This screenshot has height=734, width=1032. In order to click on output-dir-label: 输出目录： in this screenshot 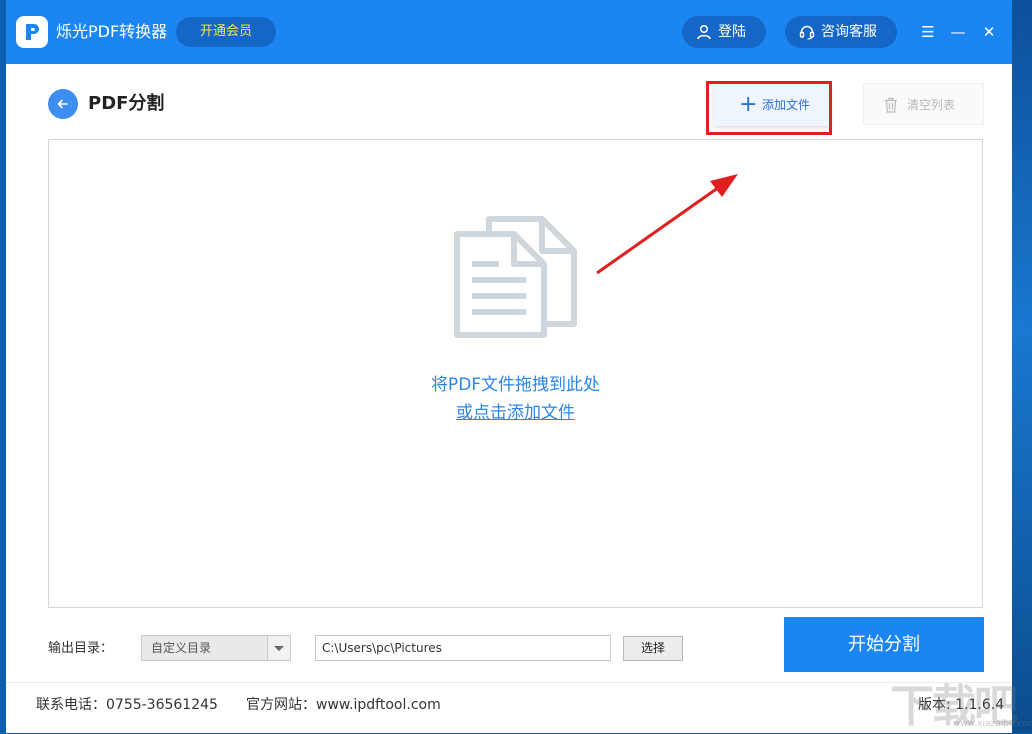, I will do `click(81, 648)`.